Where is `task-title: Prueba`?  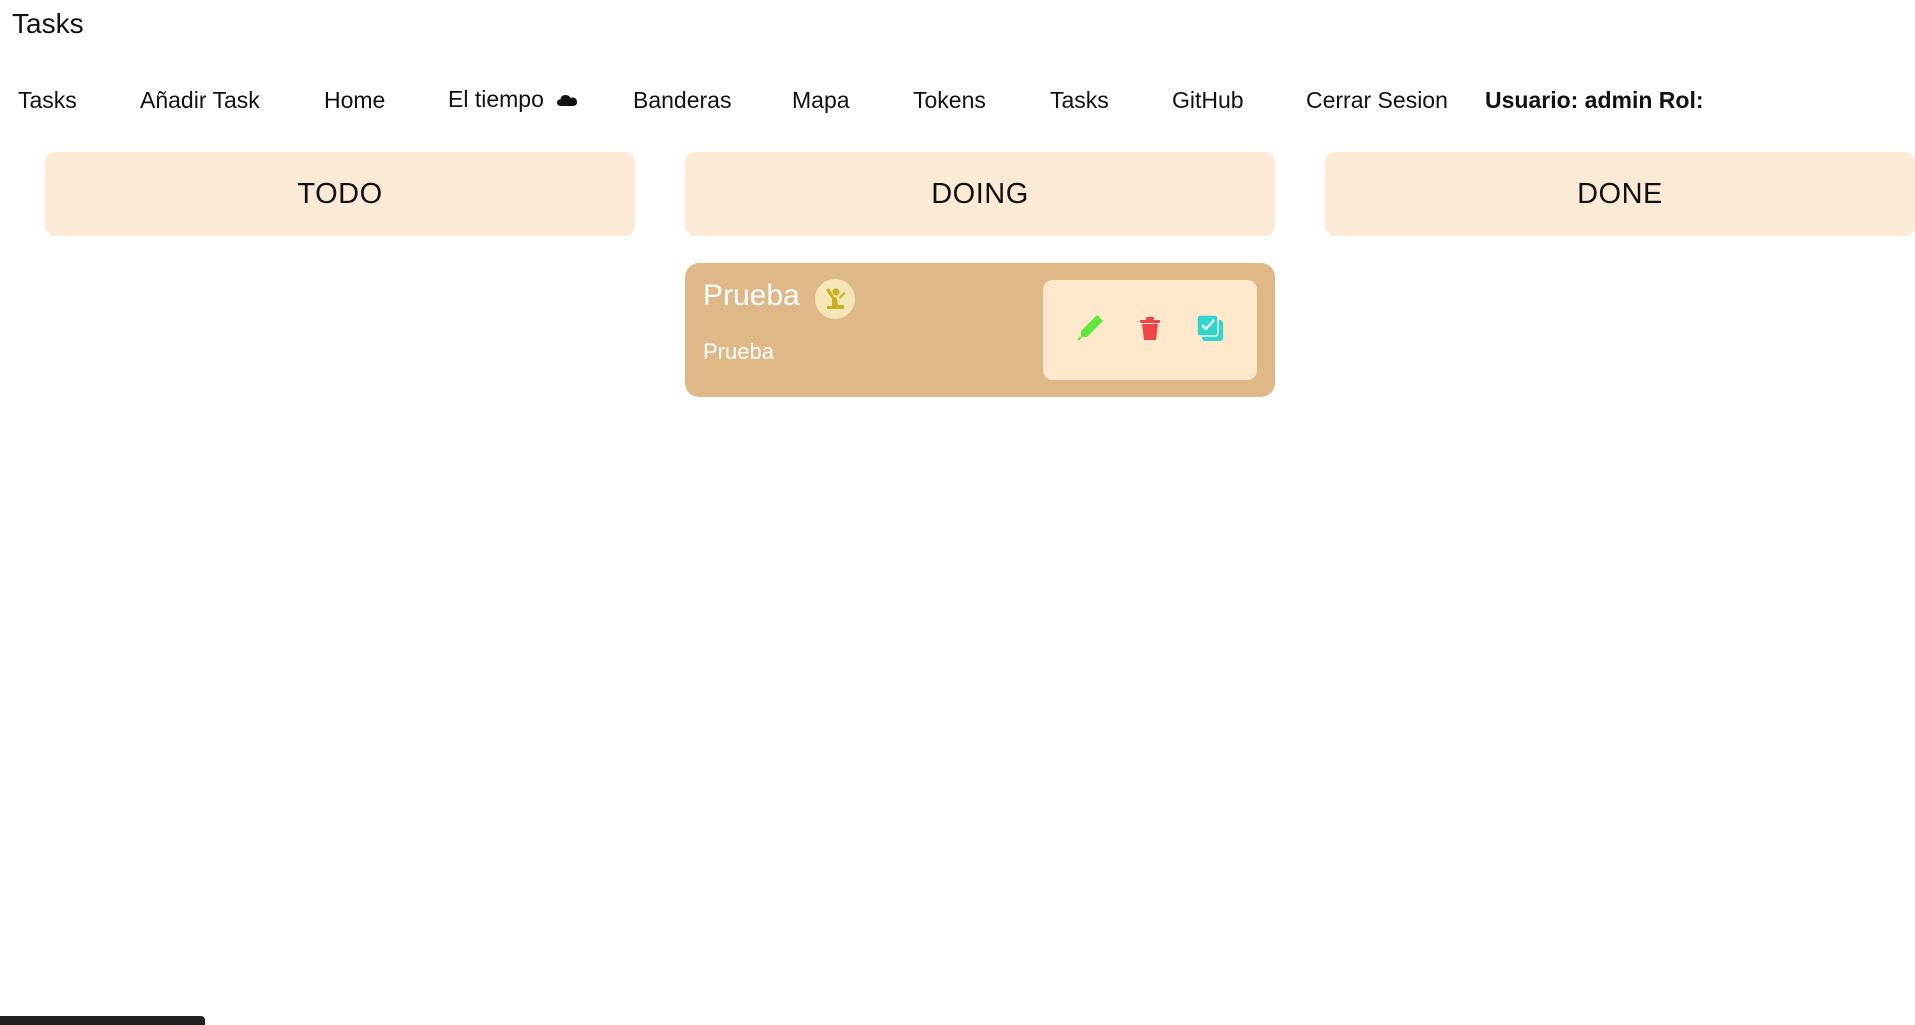
task-title: Prueba is located at coordinates (751, 295).